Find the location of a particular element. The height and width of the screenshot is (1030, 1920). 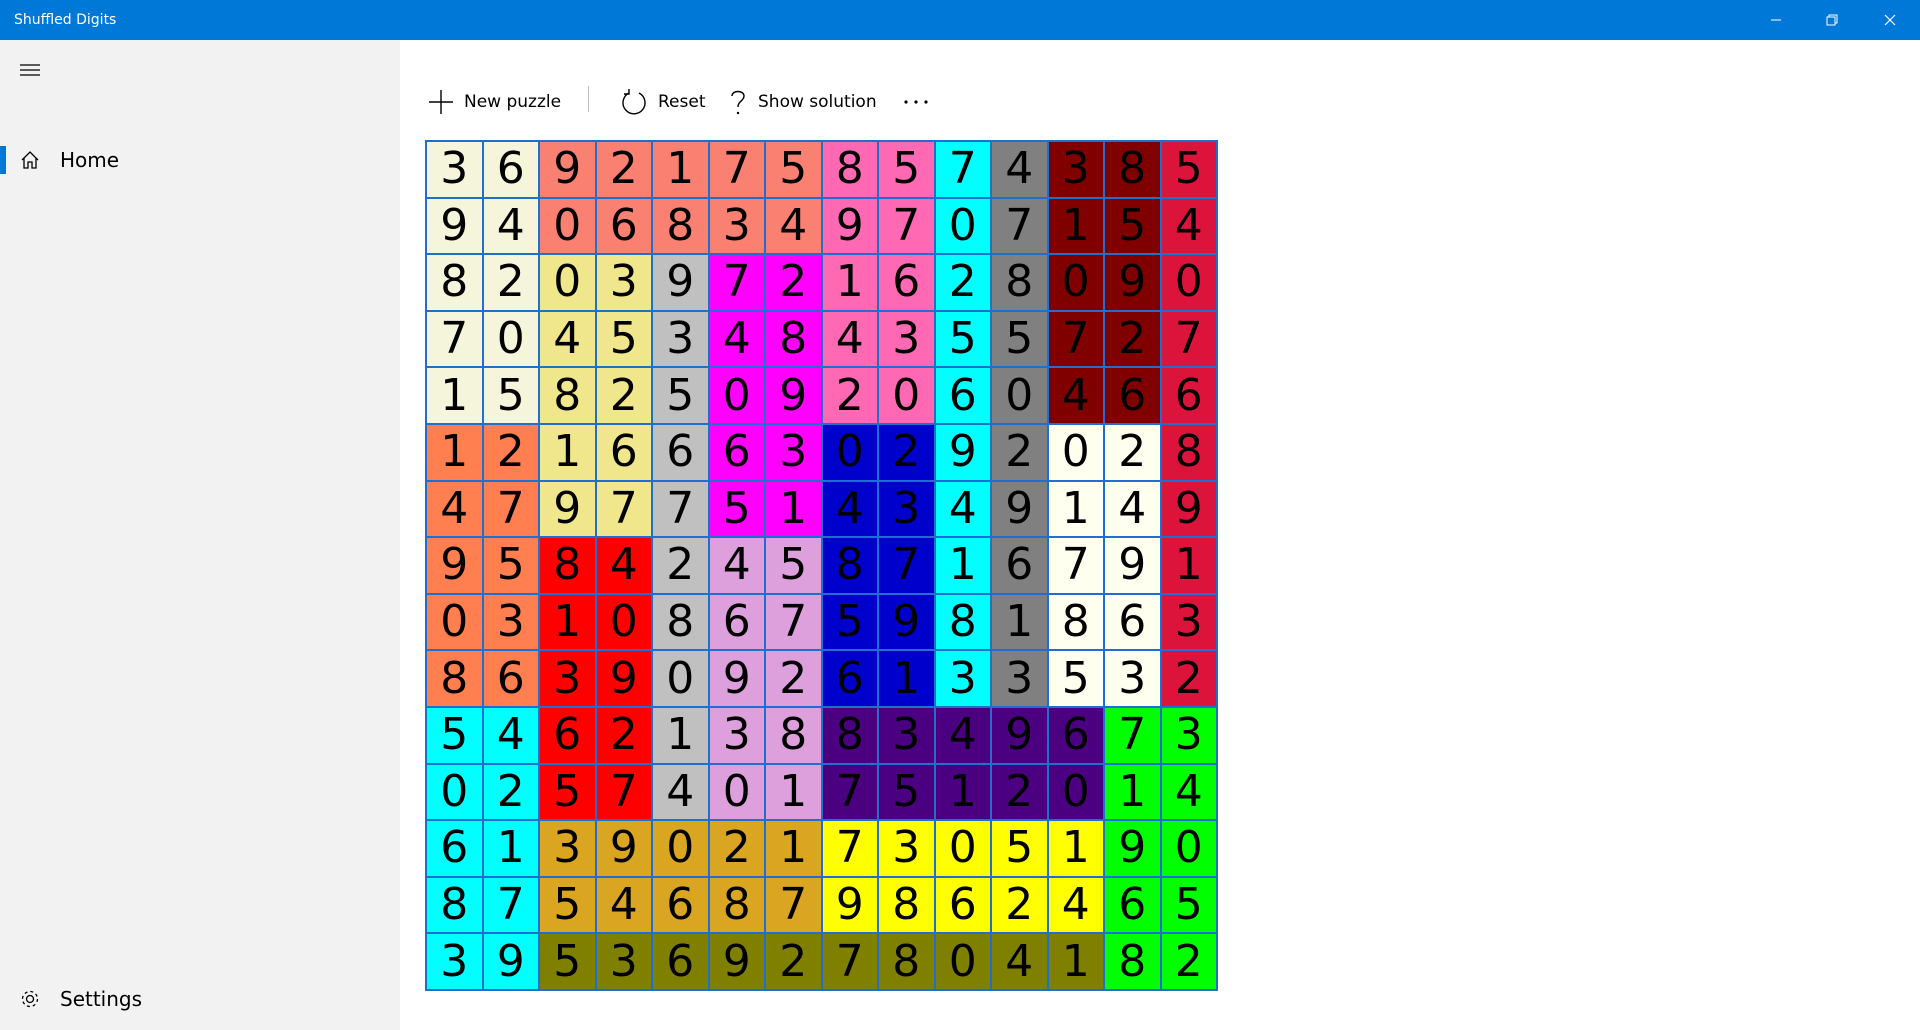

reset-button: Reset is located at coordinates (663, 102).